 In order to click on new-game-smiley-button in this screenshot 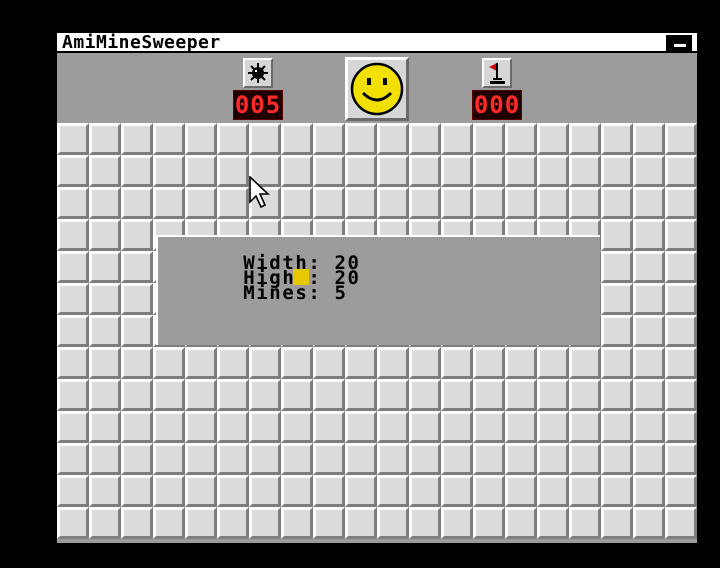, I will do `click(377, 89)`.